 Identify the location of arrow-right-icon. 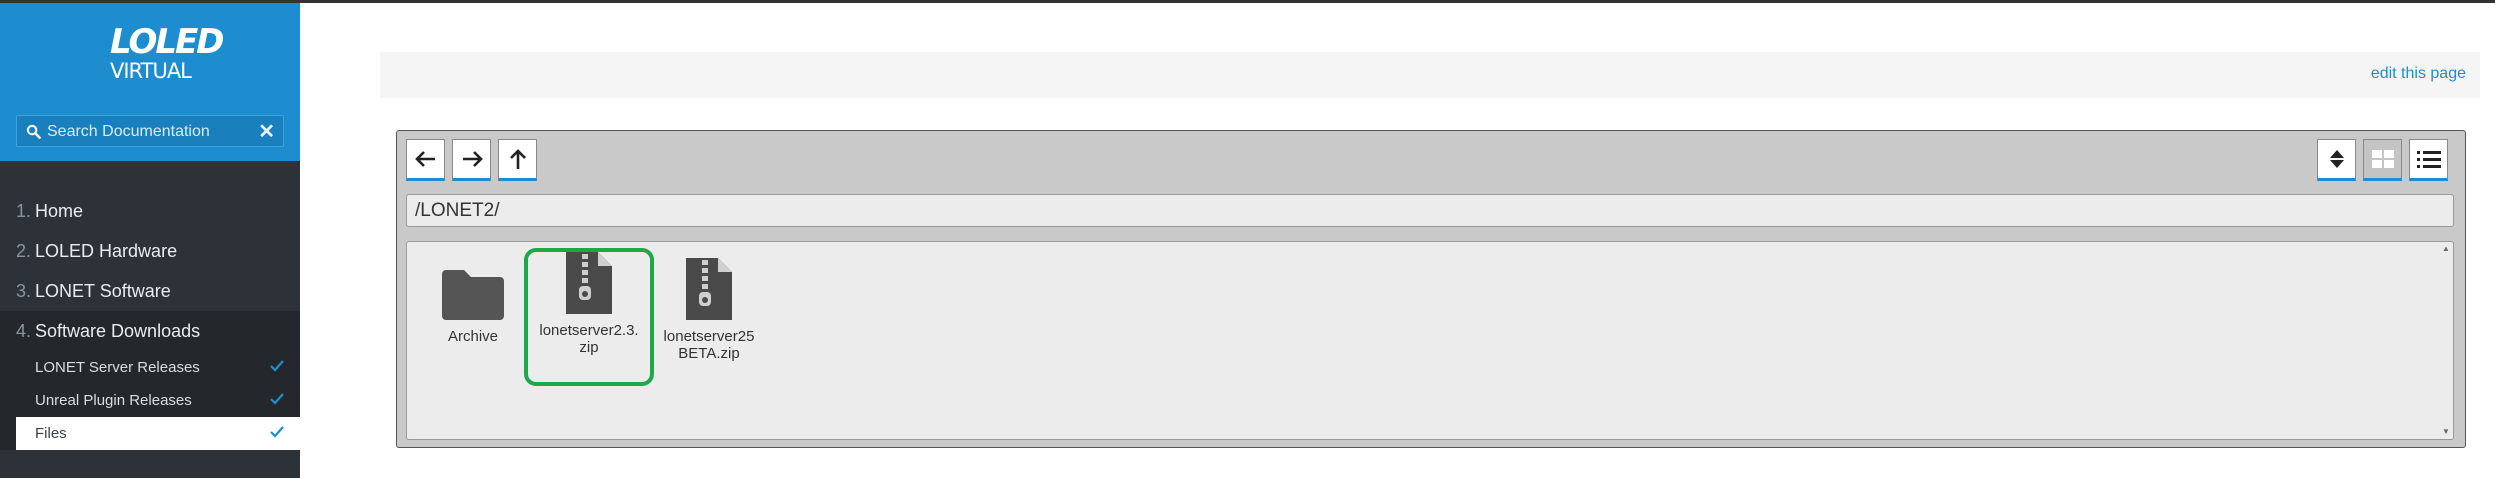
(472, 159).